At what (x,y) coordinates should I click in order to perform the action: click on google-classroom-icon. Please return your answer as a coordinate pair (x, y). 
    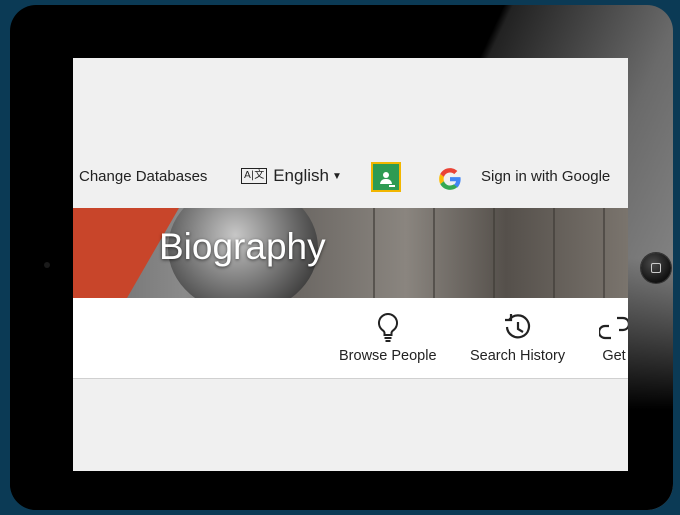
    Looking at the image, I should click on (386, 177).